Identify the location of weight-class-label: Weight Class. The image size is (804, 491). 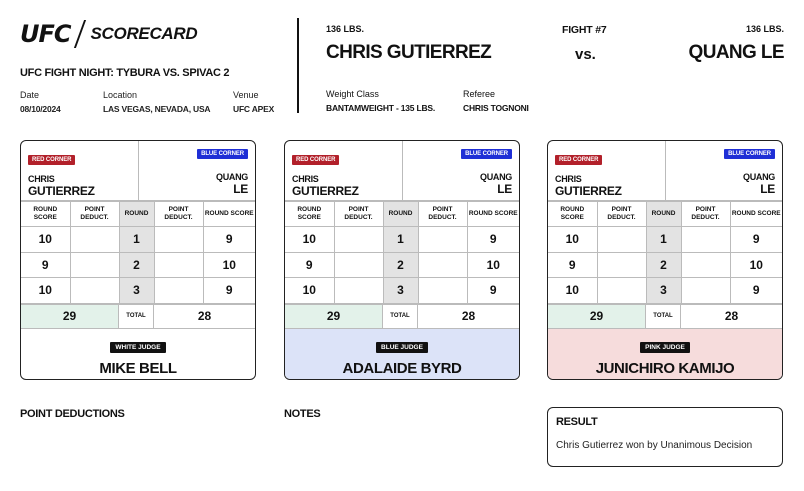
(352, 94).